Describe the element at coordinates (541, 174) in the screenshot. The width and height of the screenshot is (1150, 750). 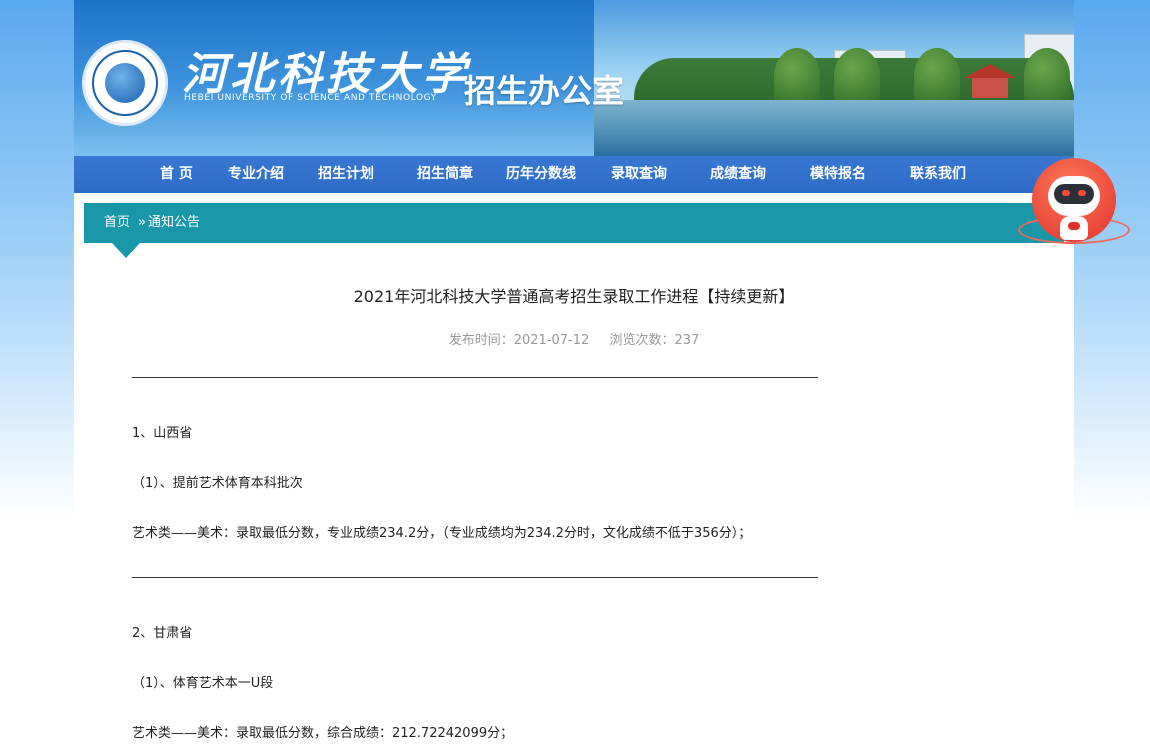
I see `nav-item-score-lines: 历年分数线` at that location.